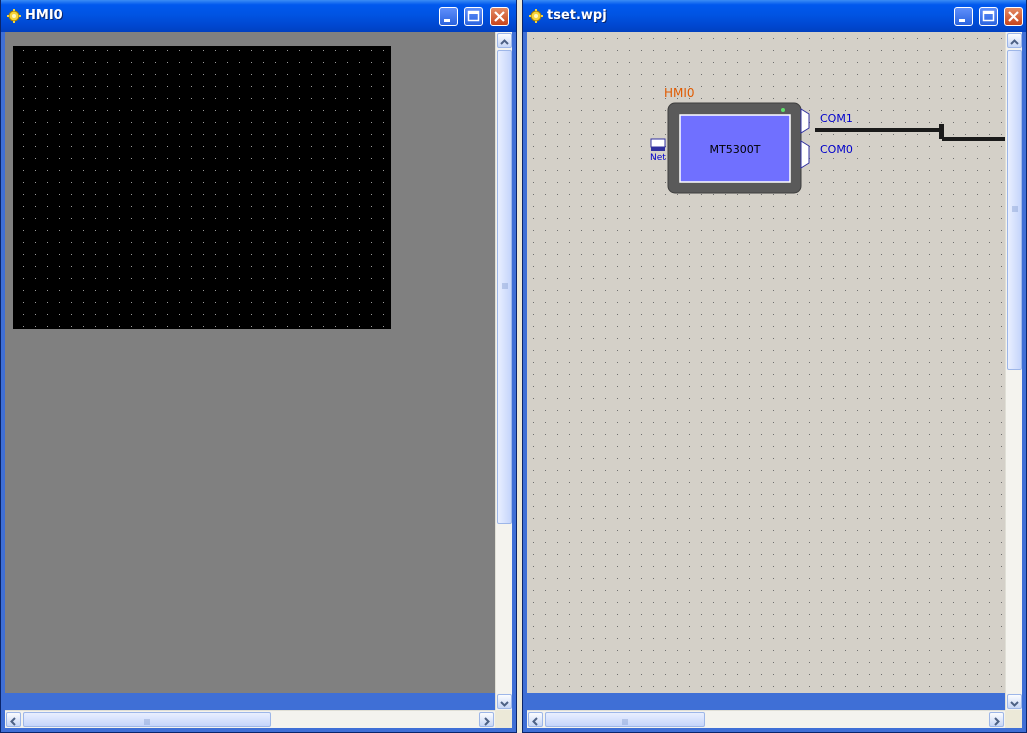 This screenshot has height=733, width=1027. Describe the element at coordinates (774, 16) in the screenshot. I see `project-window-titlebar: tset.wpj` at that location.